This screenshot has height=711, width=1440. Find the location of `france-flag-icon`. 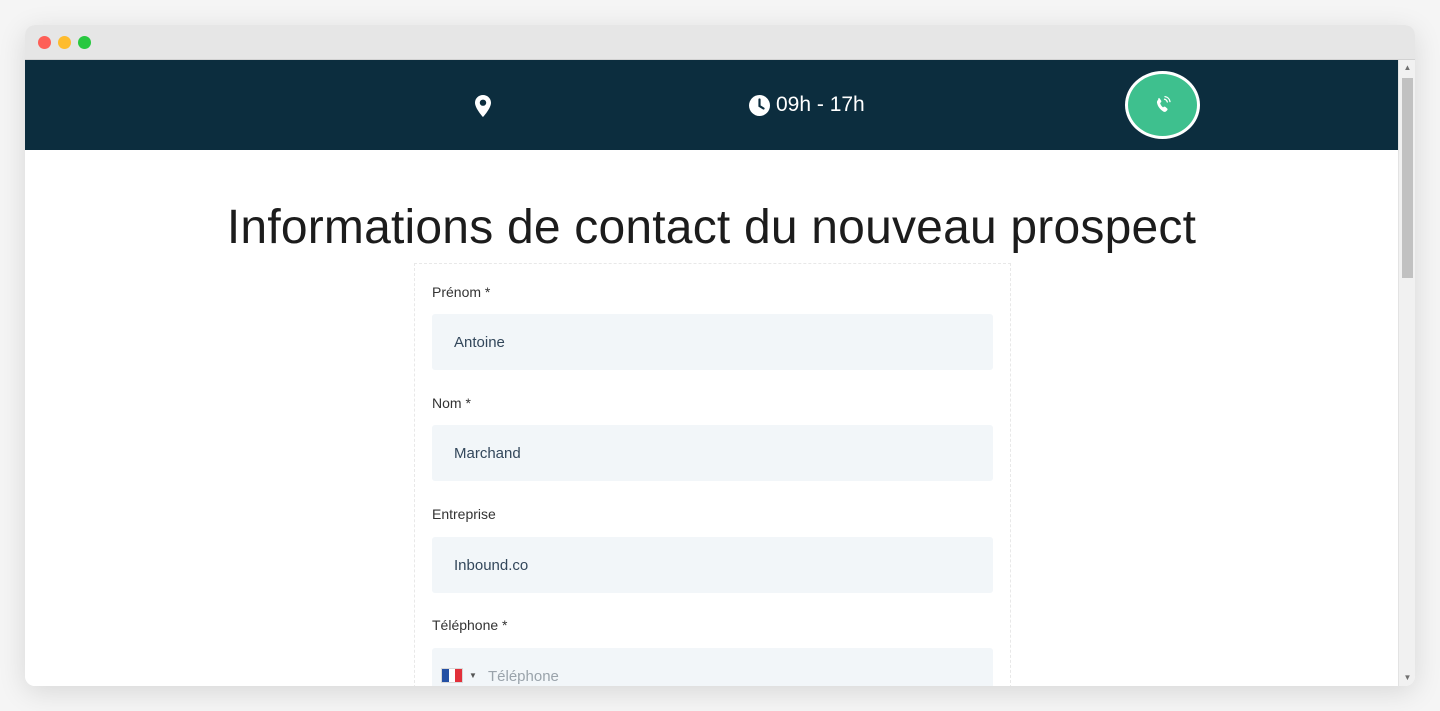

france-flag-icon is located at coordinates (452, 675).